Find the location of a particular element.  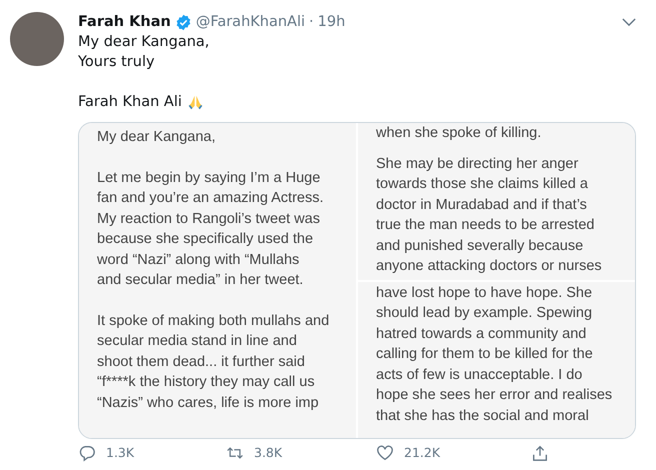

tweet-text: My dear Kangana, is located at coordinates (144, 42).